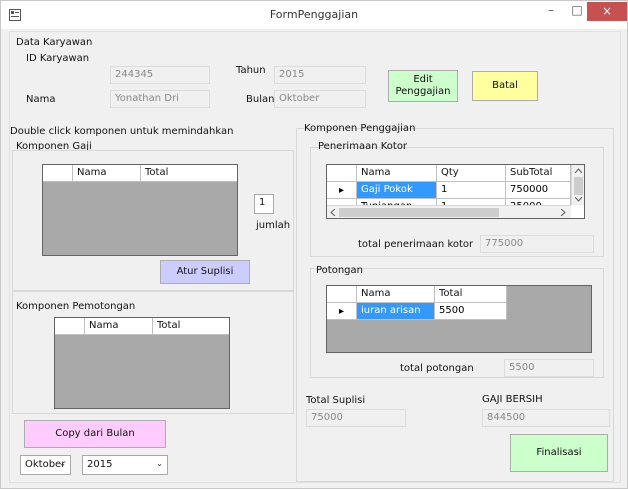  Describe the element at coordinates (100, 464) in the screenshot. I see `tahun-select-value: 2015` at that location.